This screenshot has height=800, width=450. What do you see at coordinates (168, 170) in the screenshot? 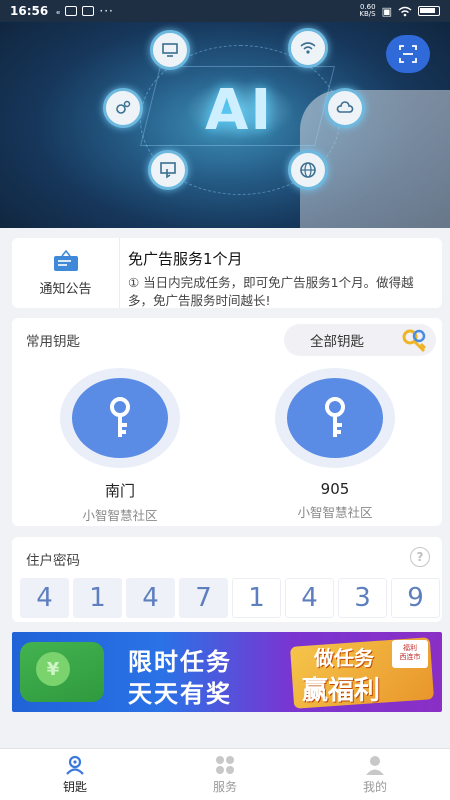
I see `touch-screen-icon` at bounding box center [168, 170].